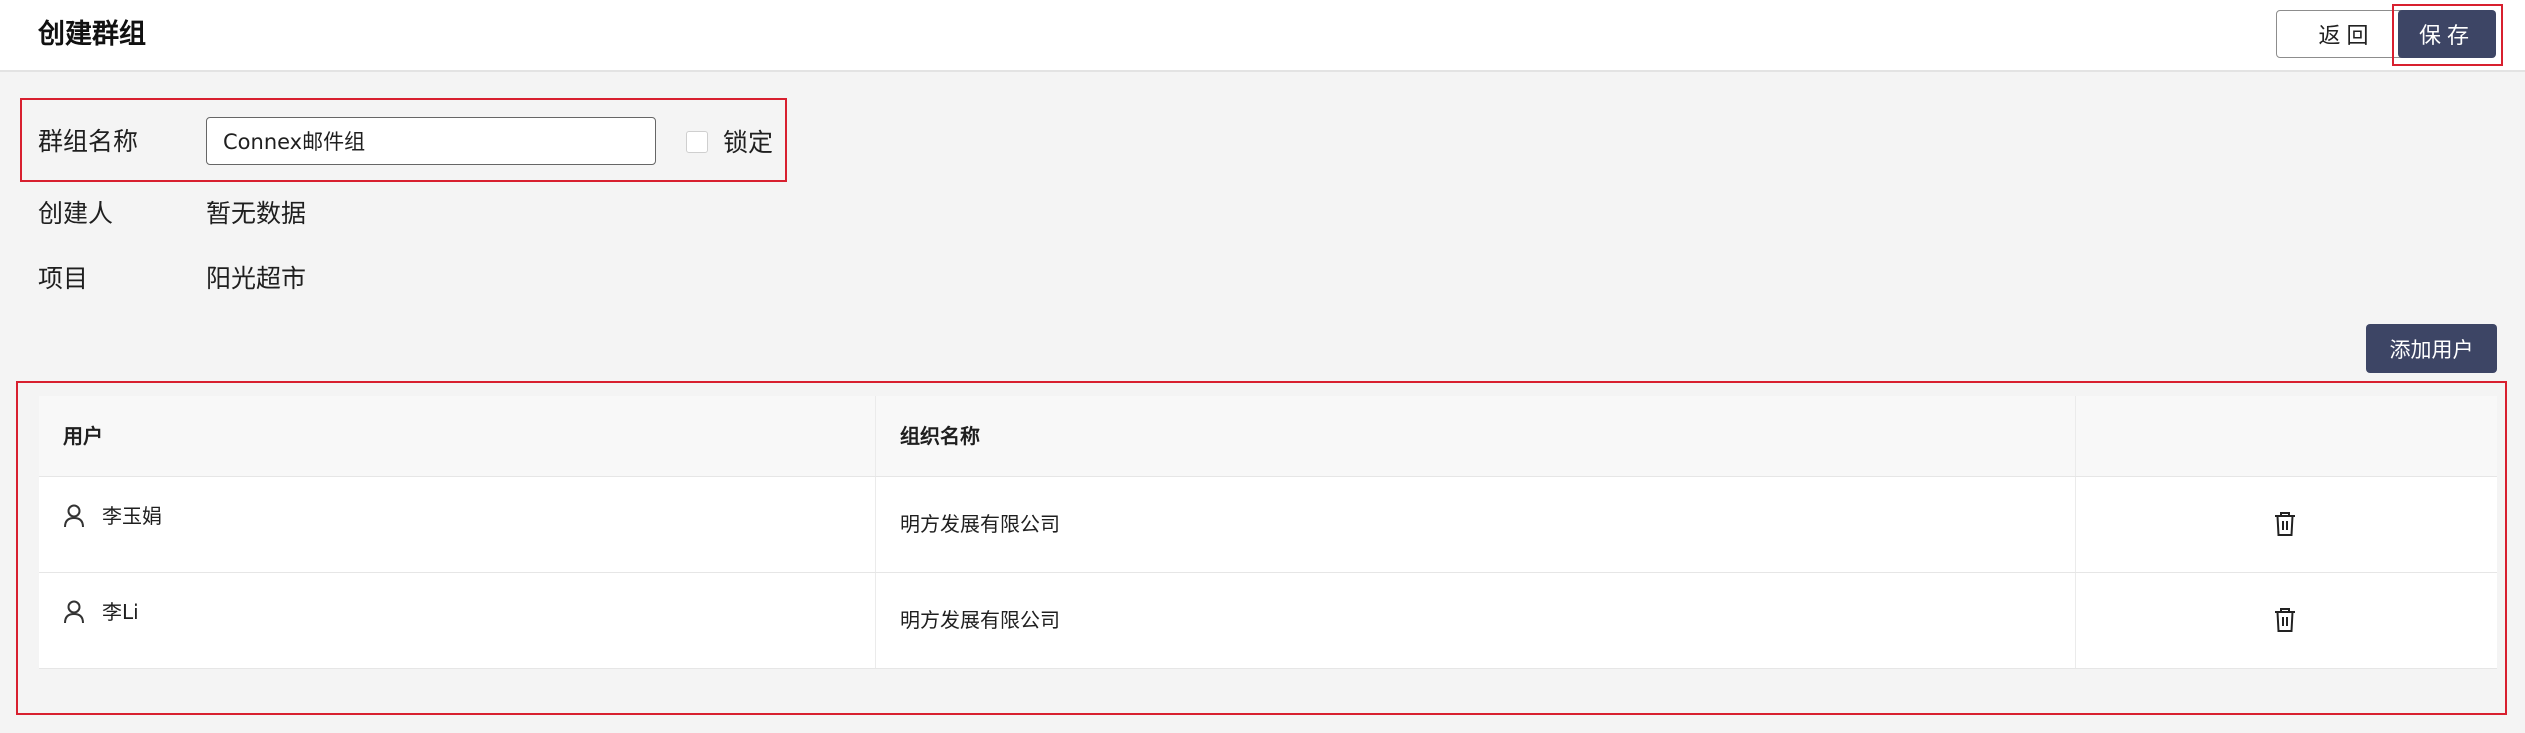 This screenshot has width=2525, height=733. I want to click on creator-value: 暂无数据, so click(256, 213).